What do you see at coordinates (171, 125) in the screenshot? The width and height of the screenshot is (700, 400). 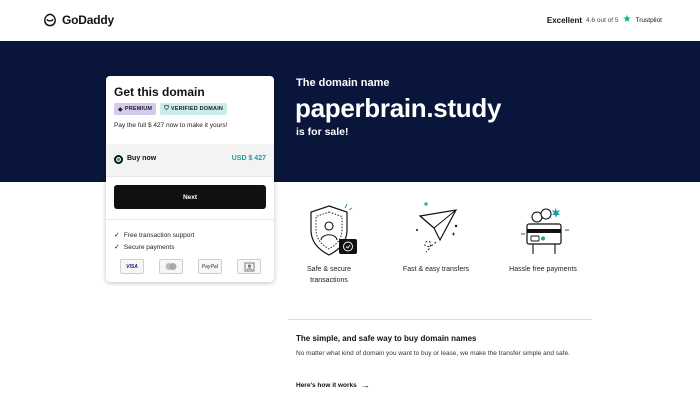 I see `card-description: Pay the full $ 427 now to make it yours!` at bounding box center [171, 125].